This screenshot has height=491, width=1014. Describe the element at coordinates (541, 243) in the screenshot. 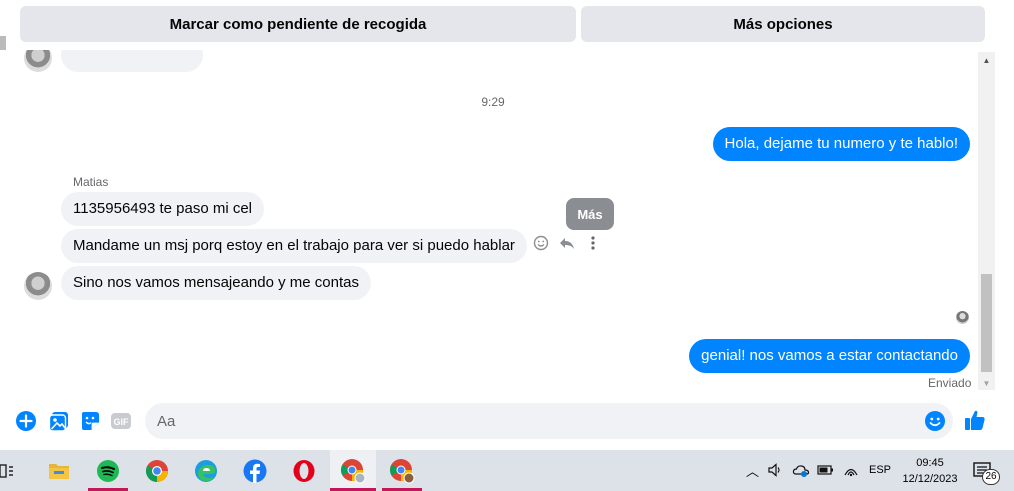

I see `react-emoji-icon` at that location.